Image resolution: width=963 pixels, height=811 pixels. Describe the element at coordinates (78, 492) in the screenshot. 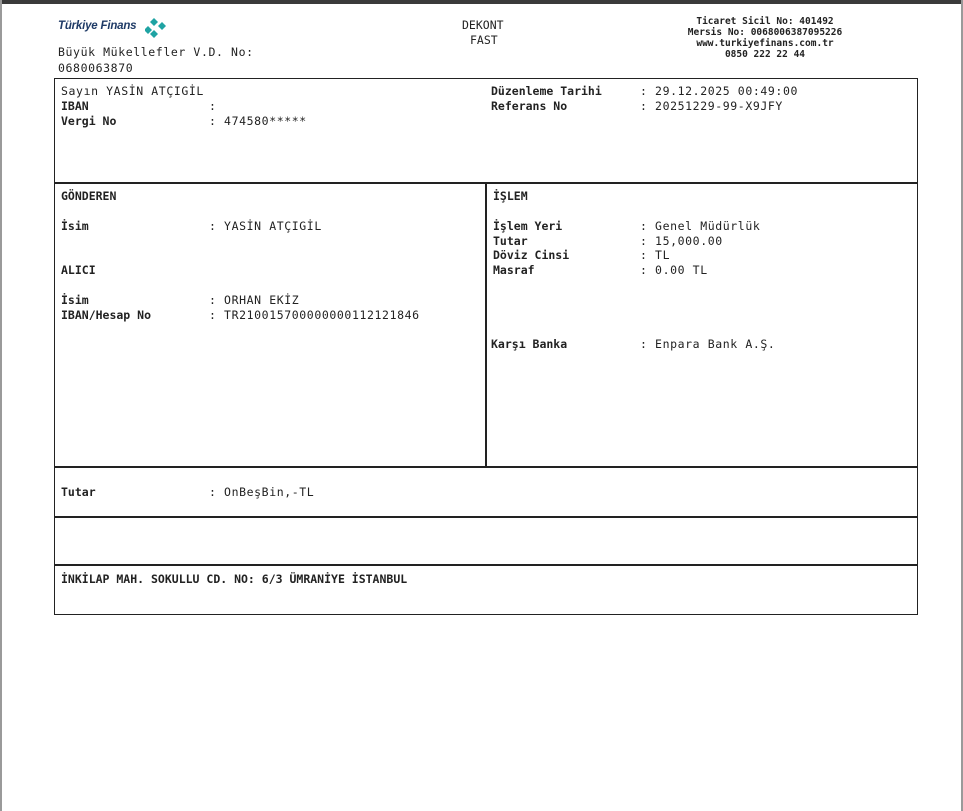

I see `amount-words-label: Tutar` at that location.